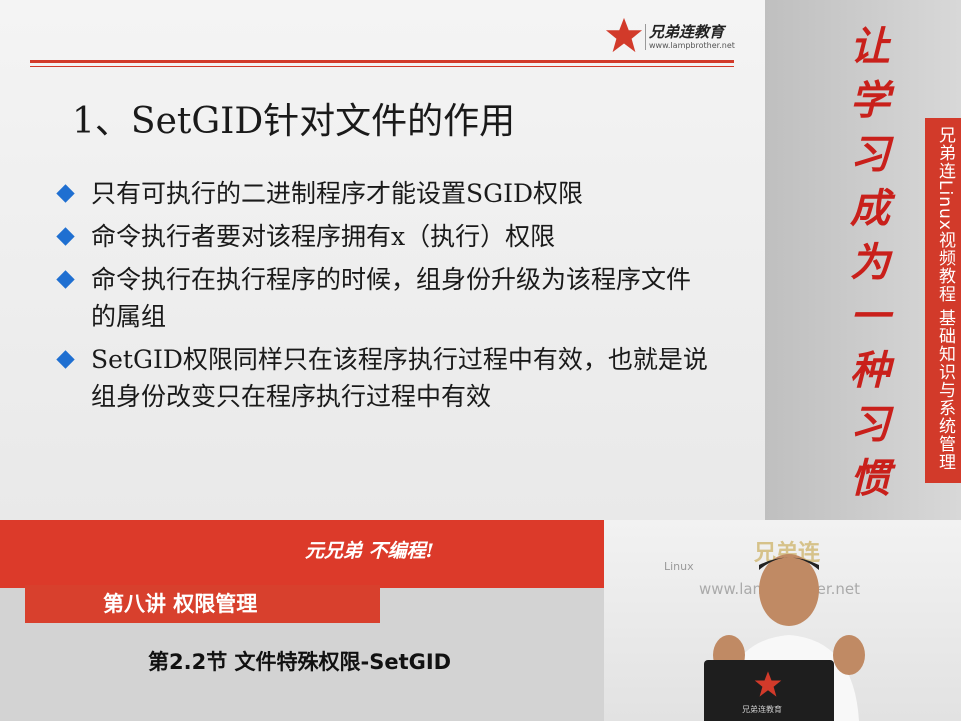  I want to click on bullet-item: 命令执行在执行程序的时候，组身份升级为该程序文件的属组, so click(385, 298).